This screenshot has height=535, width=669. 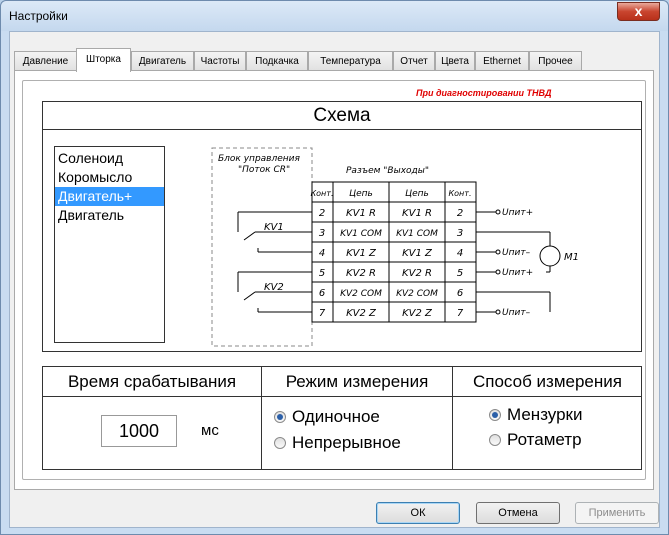 I want to click on mode-single-label: Одиночное, so click(x=336, y=416).